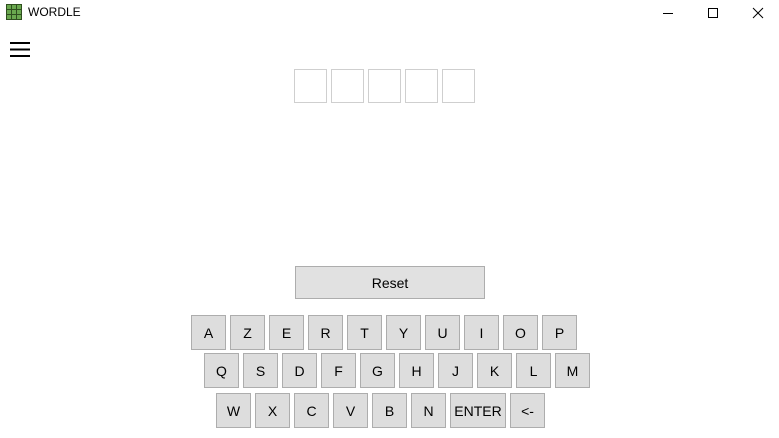 Image resolution: width=779 pixels, height=438 pixels. What do you see at coordinates (208, 332) in the screenshot?
I see `key-a: A` at bounding box center [208, 332].